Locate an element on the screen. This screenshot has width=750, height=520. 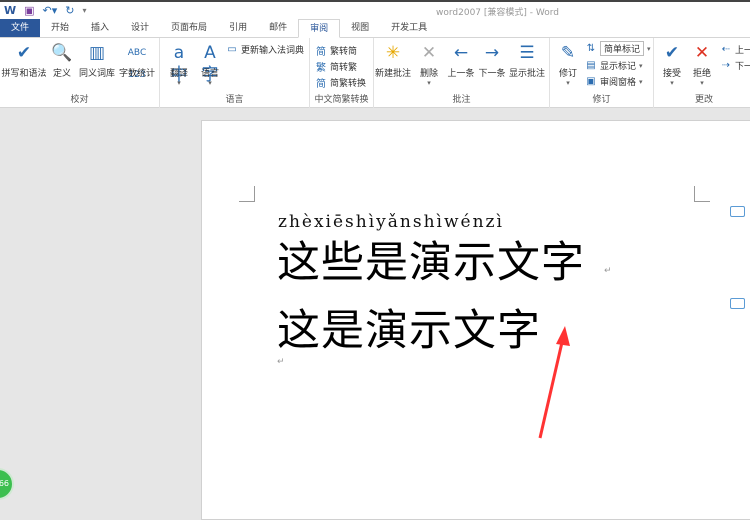
word-count-button: ABC 123 字数统计 is located at coordinates (137, 61).